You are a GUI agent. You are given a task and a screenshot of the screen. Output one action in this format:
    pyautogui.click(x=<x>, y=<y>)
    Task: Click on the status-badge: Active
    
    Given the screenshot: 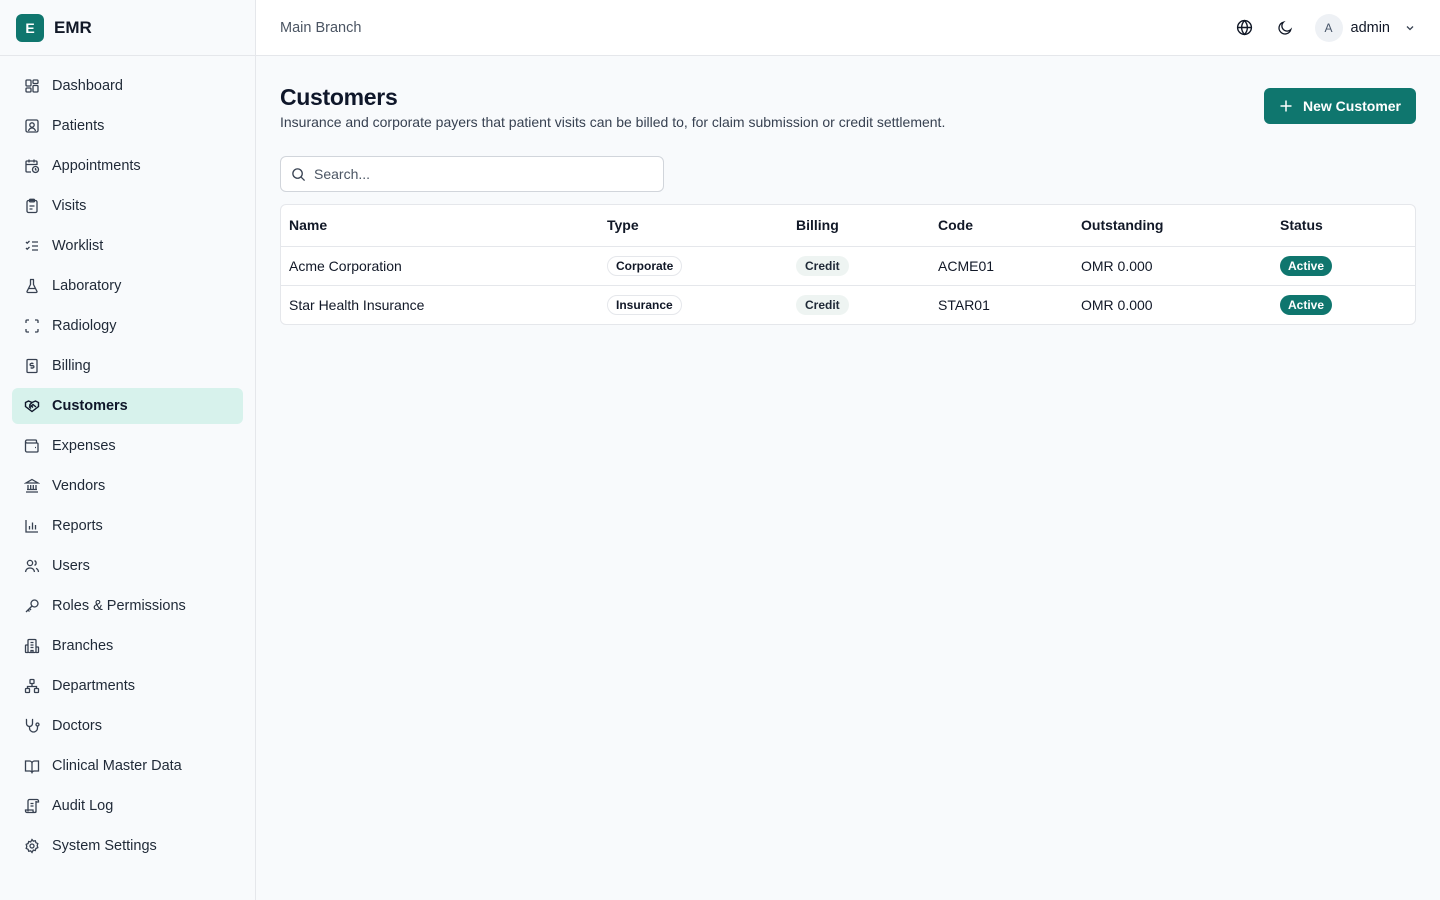 What is the action you would take?
    pyautogui.click(x=1306, y=265)
    